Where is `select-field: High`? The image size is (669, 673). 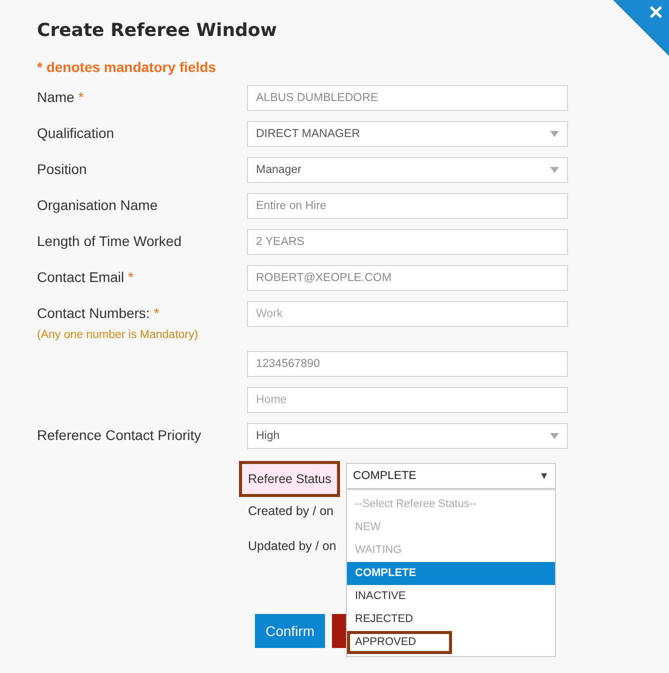 select-field: High is located at coordinates (407, 436).